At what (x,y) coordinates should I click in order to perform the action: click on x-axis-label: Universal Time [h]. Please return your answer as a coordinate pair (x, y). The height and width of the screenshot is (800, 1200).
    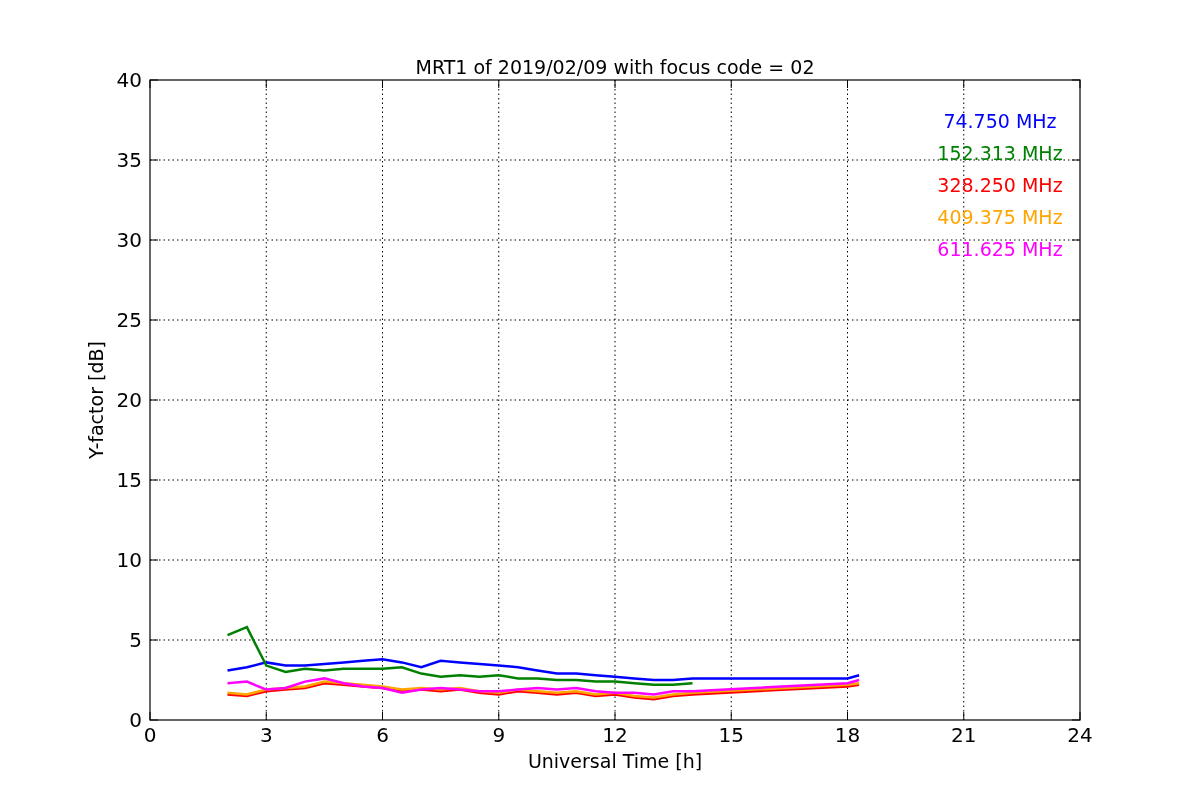
    Looking at the image, I should click on (615, 761).